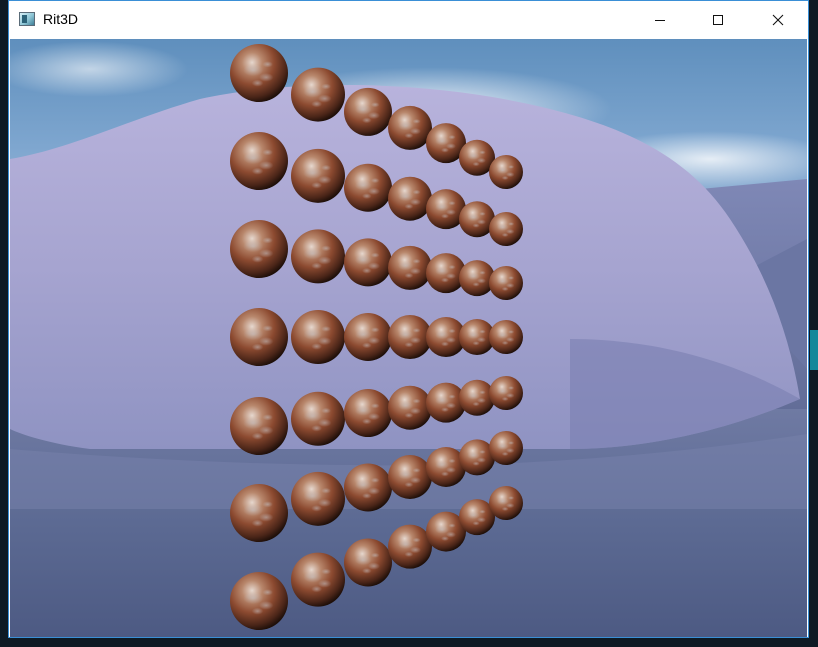 Image resolution: width=818 pixels, height=647 pixels. I want to click on desktop-background-strip, so click(814, 350).